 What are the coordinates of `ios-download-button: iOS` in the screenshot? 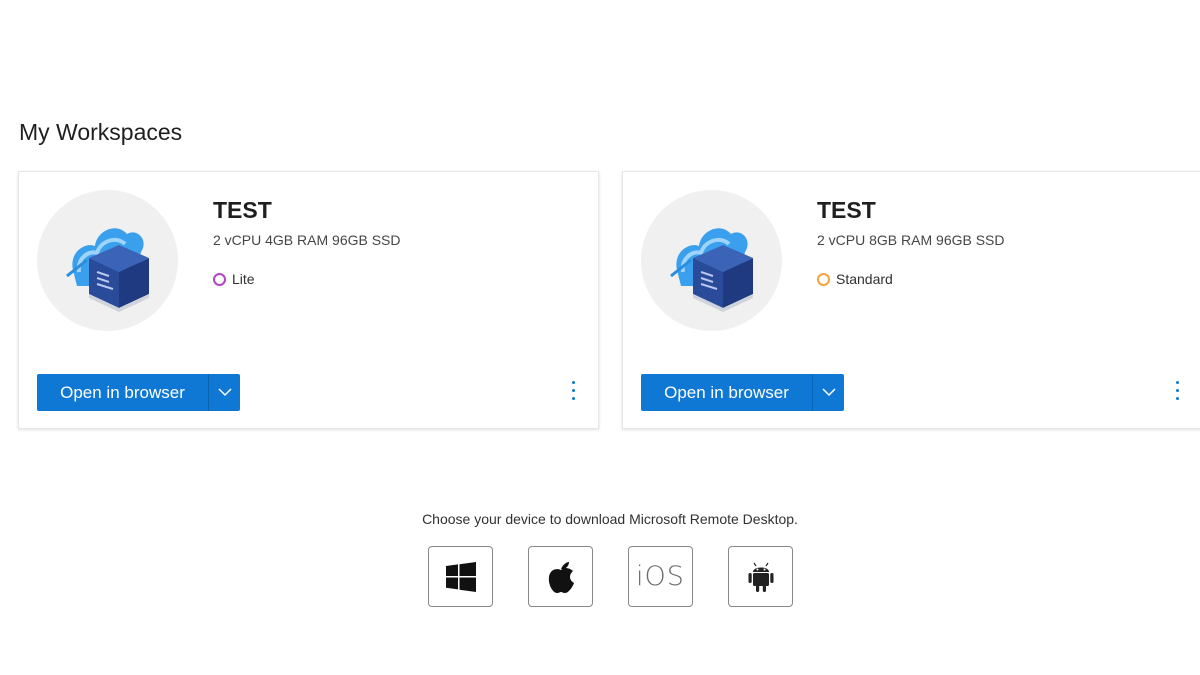 It's located at (660, 576).